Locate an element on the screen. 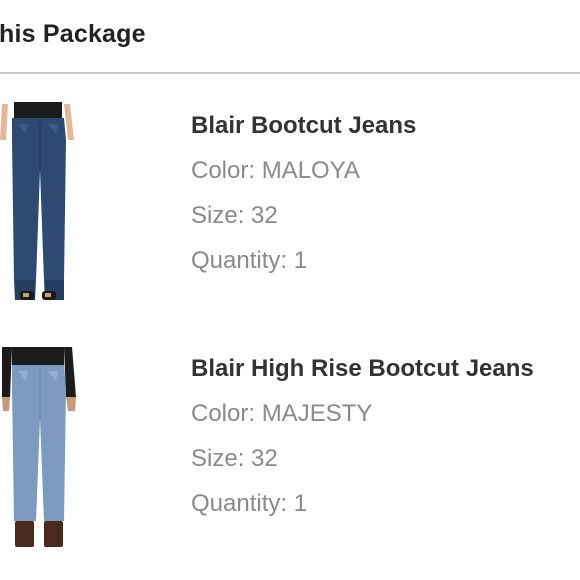  package-title: his Package is located at coordinates (73, 34).